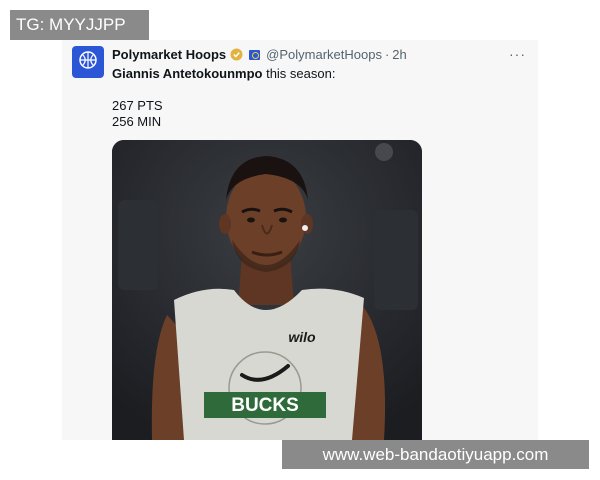 This screenshot has width=600, height=480. I want to click on basketball-icon, so click(88, 62).